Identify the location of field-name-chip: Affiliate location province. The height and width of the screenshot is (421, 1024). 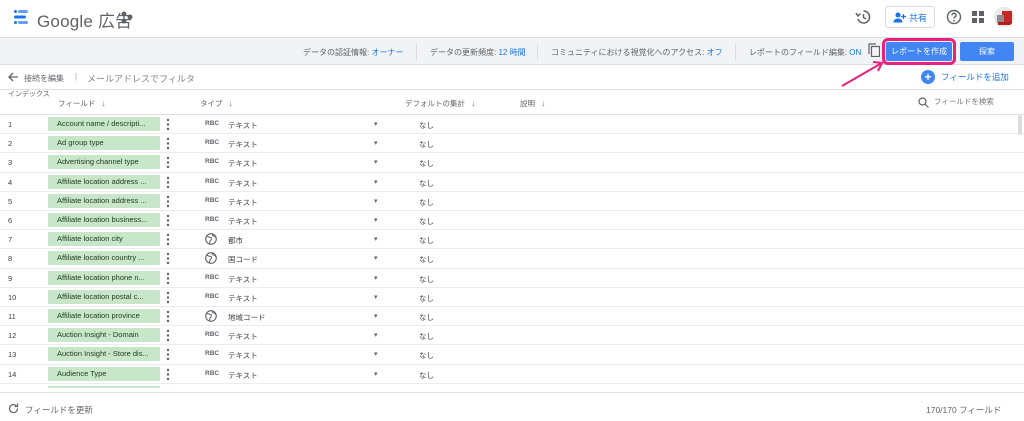
(104, 316).